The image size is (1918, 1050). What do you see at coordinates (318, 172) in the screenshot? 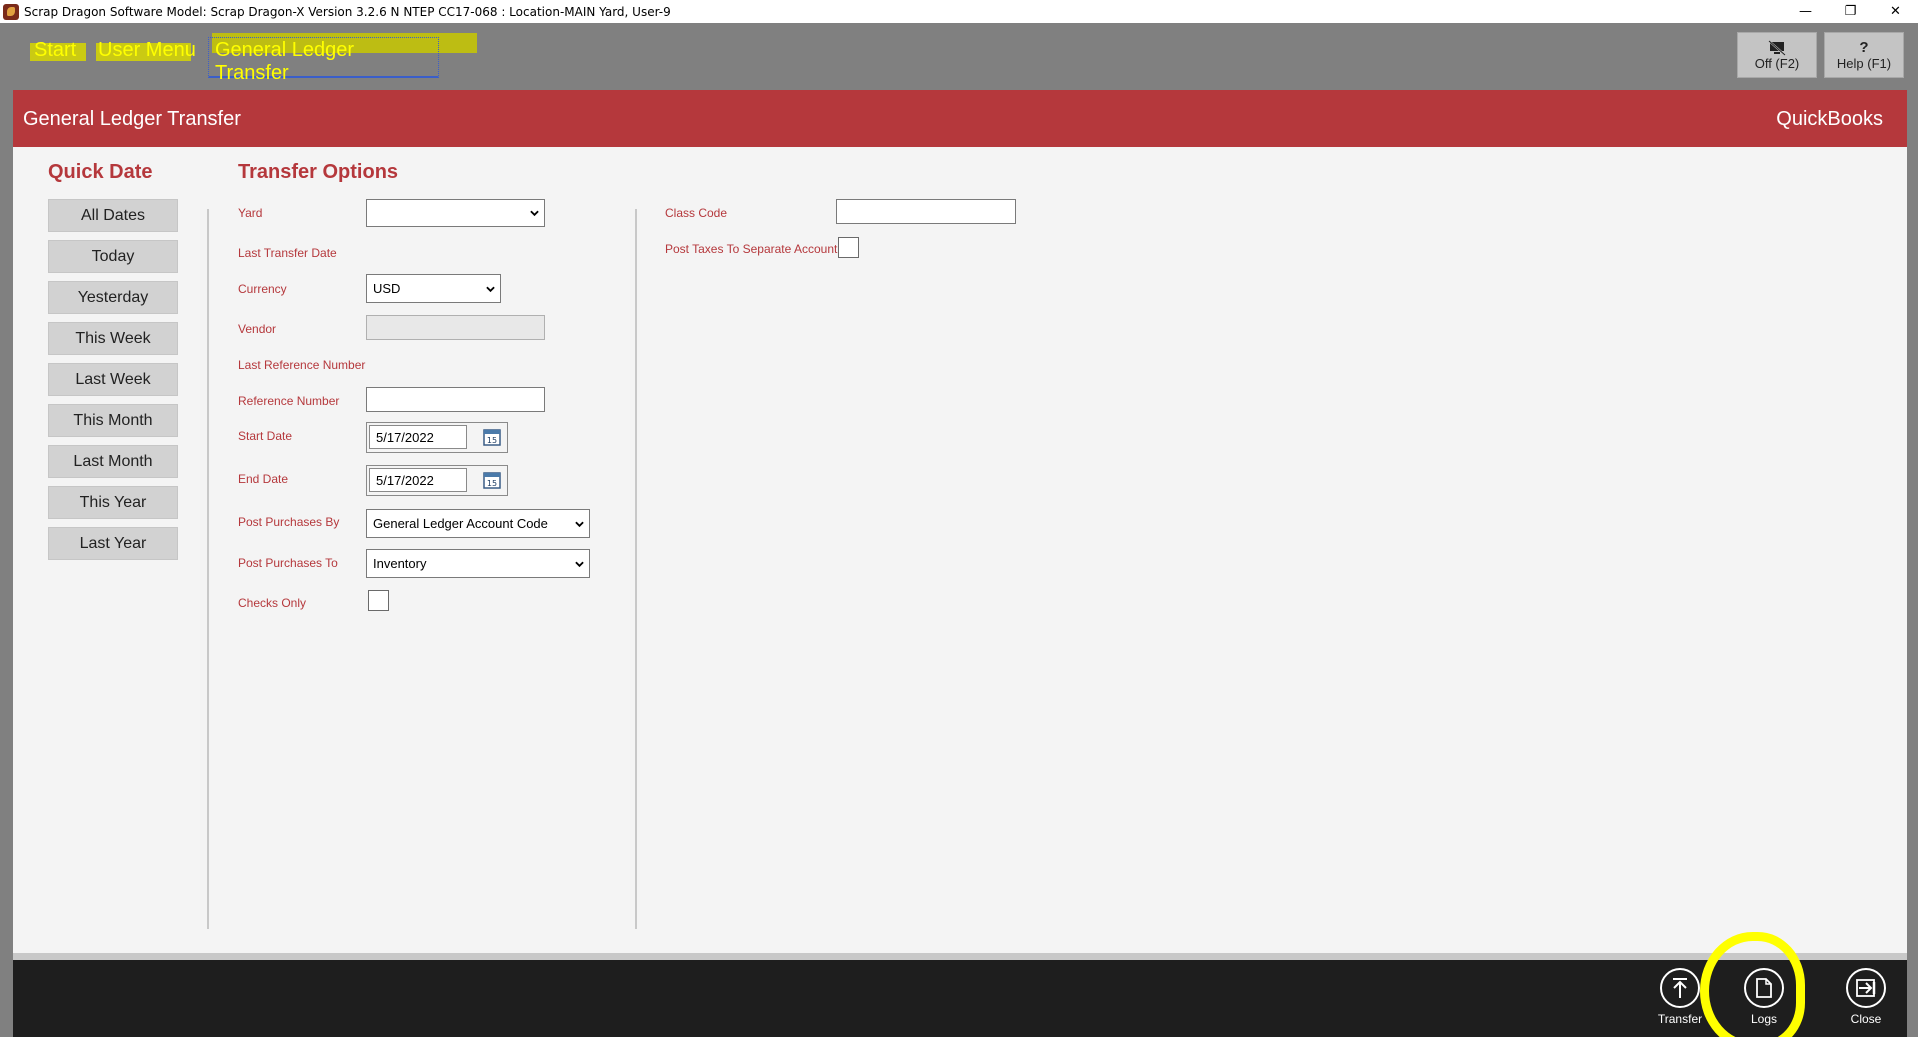
I see `transfer-options-title: Transfer Options` at bounding box center [318, 172].